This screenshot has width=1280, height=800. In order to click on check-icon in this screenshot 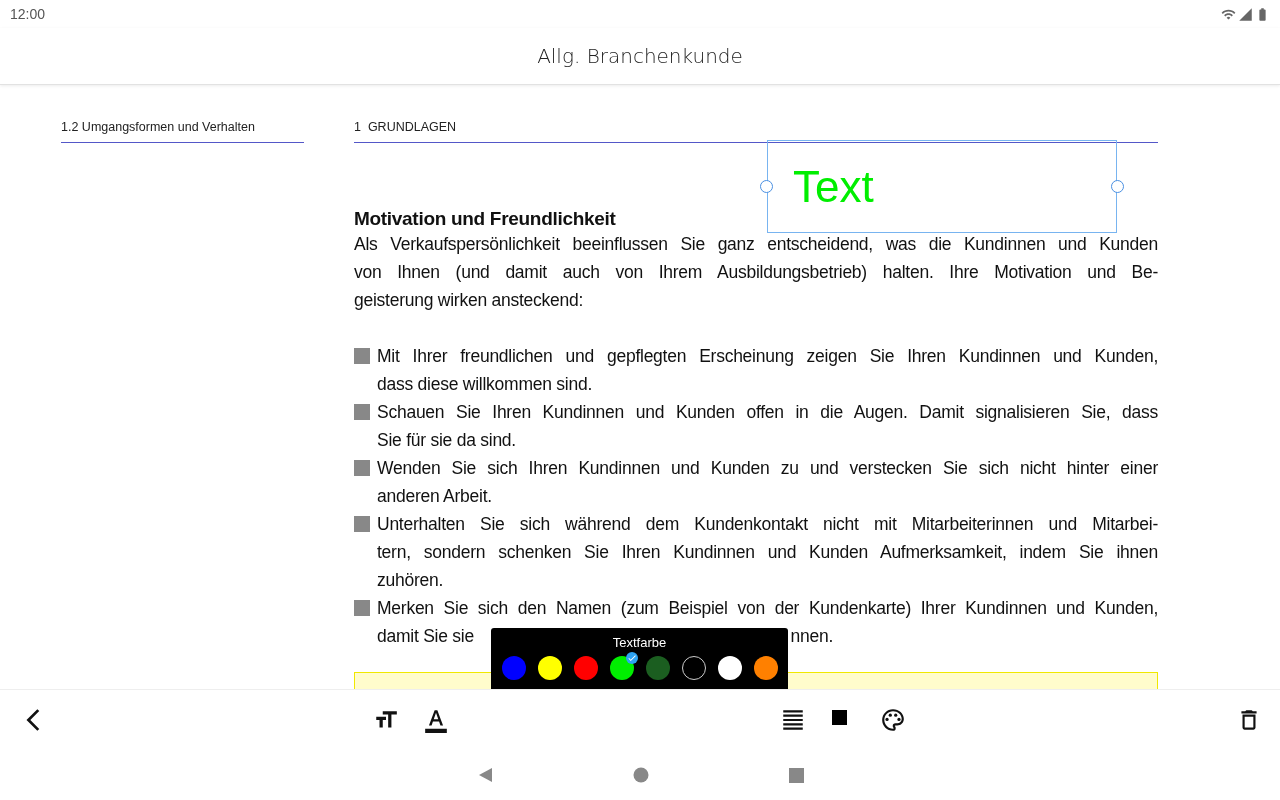, I will do `click(631, 658)`.